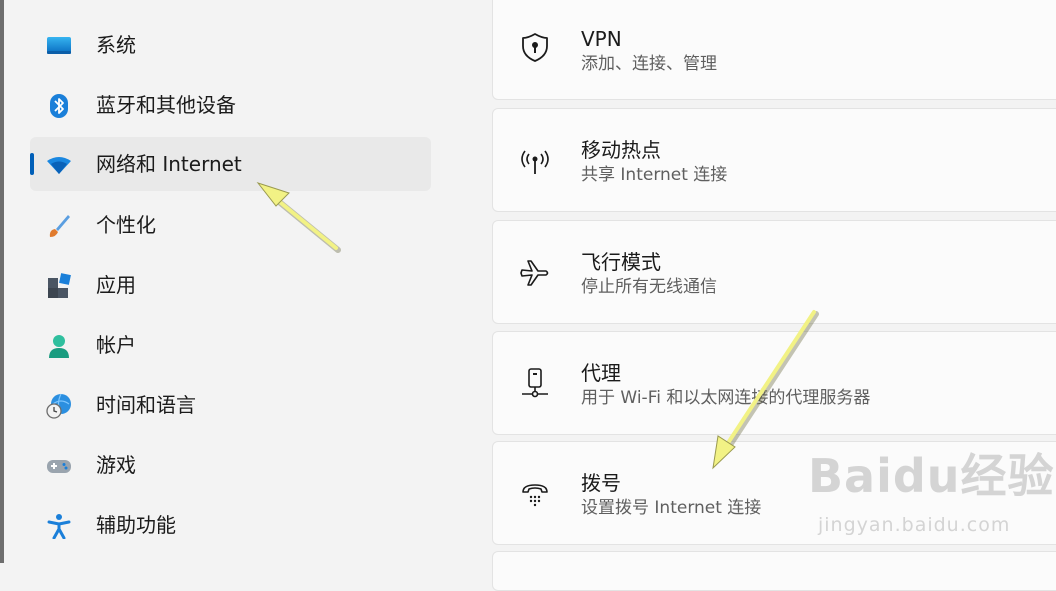 This screenshot has width=1056, height=591. I want to click on card-subtitle: 用于 Wi-Fi 和以太网连接的代理服务器, so click(726, 398).